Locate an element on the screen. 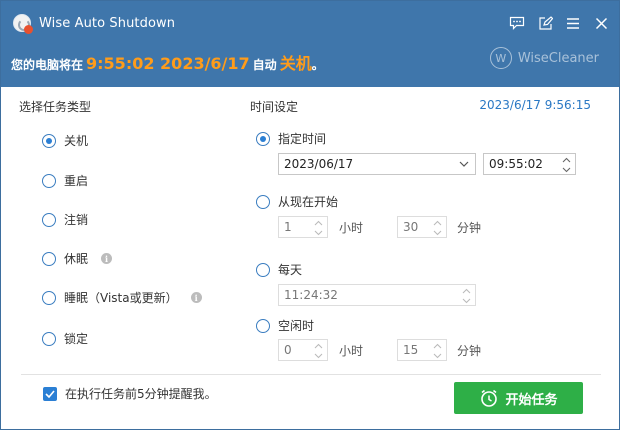  time-mode-specified: 指定时间 is located at coordinates (291, 138).